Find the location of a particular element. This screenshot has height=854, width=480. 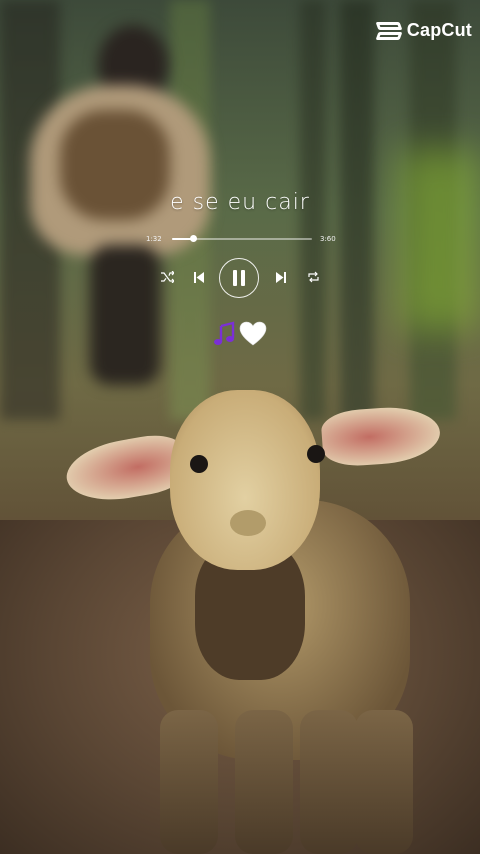

next-icon is located at coordinates (281, 277).